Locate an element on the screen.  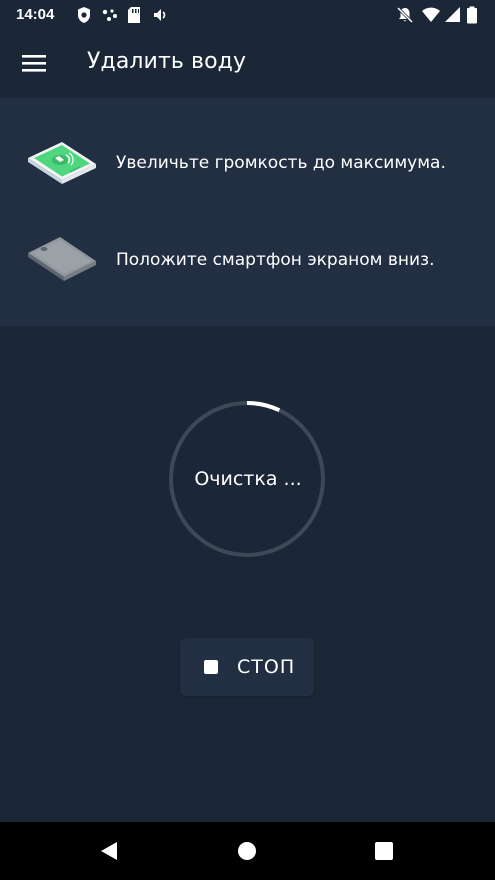
system-nav-bar is located at coordinates (247, 851).